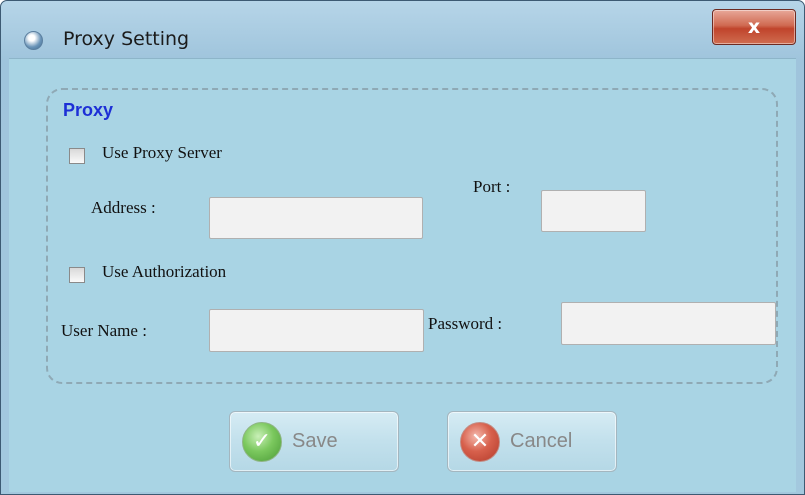  What do you see at coordinates (77, 156) in the screenshot?
I see `use-proxy-checkbox` at bounding box center [77, 156].